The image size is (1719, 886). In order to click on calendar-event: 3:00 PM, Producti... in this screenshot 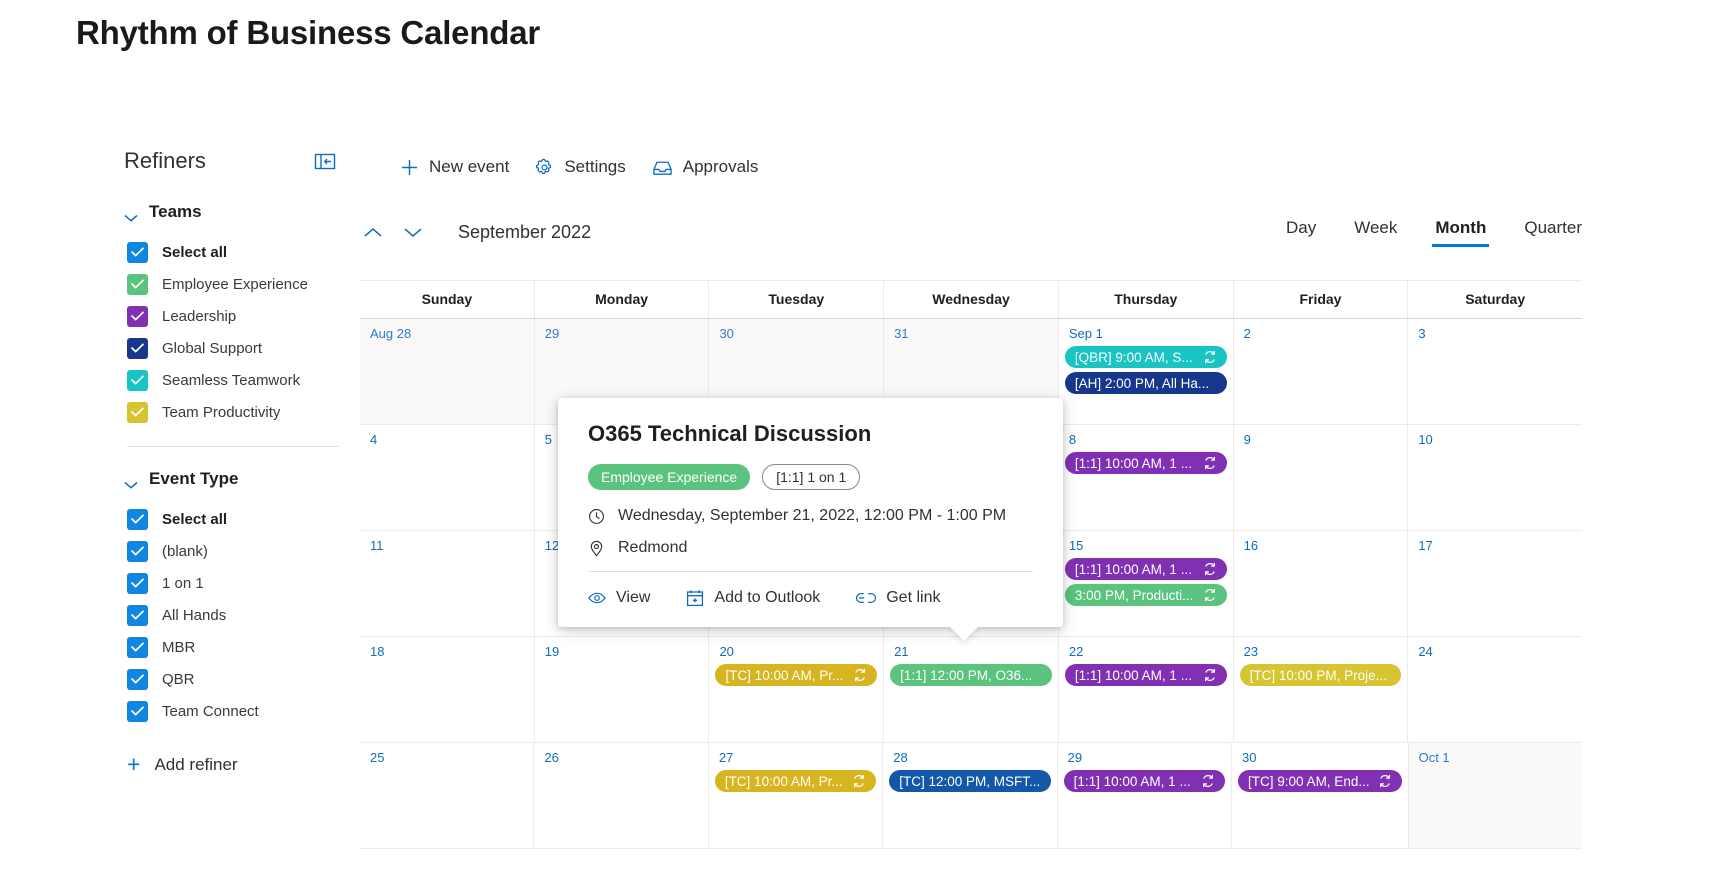, I will do `click(1145, 595)`.